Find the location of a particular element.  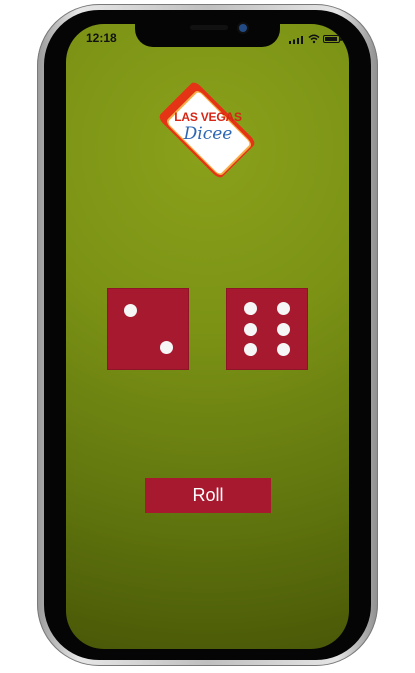

battery-icon is located at coordinates (332, 39).